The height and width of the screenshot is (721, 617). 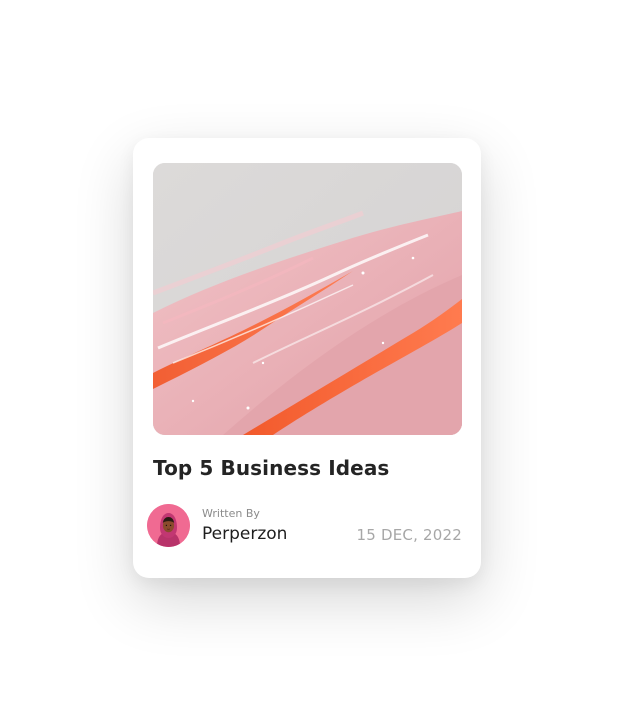 I want to click on post-title: Top 5 Business Ideas, so click(x=271, y=468).